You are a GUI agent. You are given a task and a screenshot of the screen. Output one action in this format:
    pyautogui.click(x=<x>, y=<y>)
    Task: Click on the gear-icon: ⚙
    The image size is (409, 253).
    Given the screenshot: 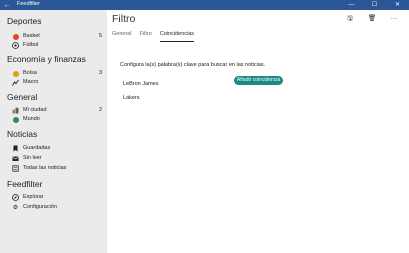 What is the action you would take?
    pyautogui.click(x=15, y=207)
    